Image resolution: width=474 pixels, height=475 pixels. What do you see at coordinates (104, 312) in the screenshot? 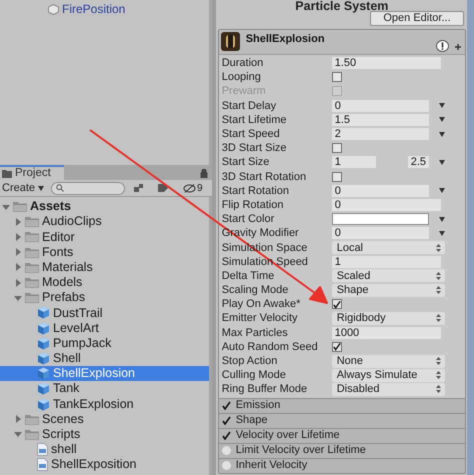
I see `tree-item: DustTrail` at bounding box center [104, 312].